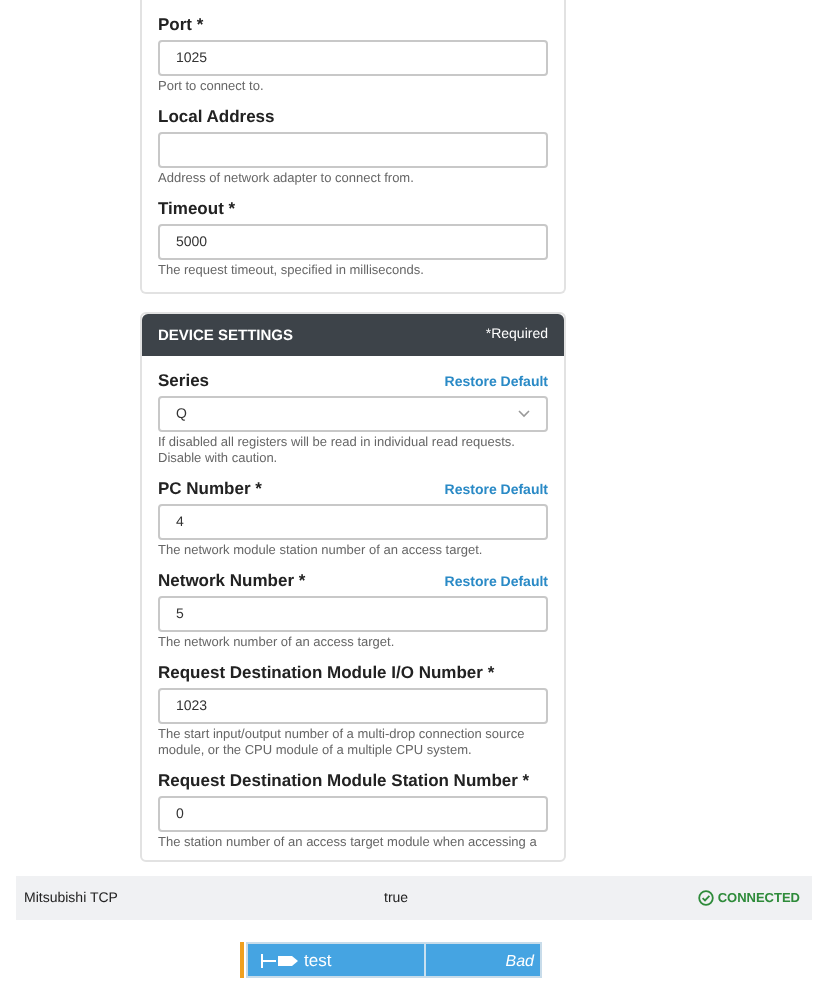 Image resolution: width=814 pixels, height=1000 pixels. Describe the element at coordinates (232, 580) in the screenshot. I see `field-label: Network Number *` at that location.